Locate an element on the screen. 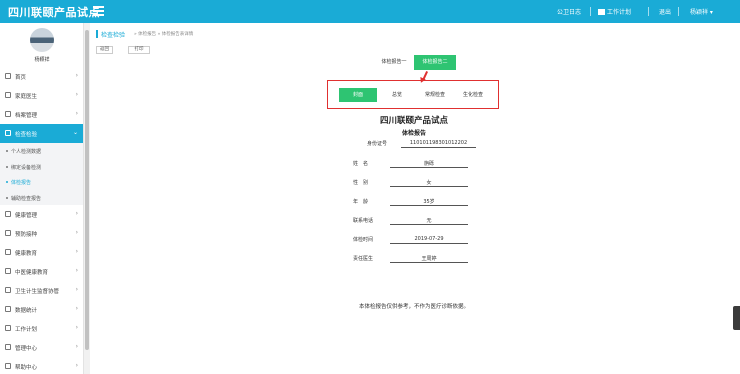 Image resolution: width=740 pixels, height=374 pixels. menu-toggle-icon is located at coordinates (98, 11).